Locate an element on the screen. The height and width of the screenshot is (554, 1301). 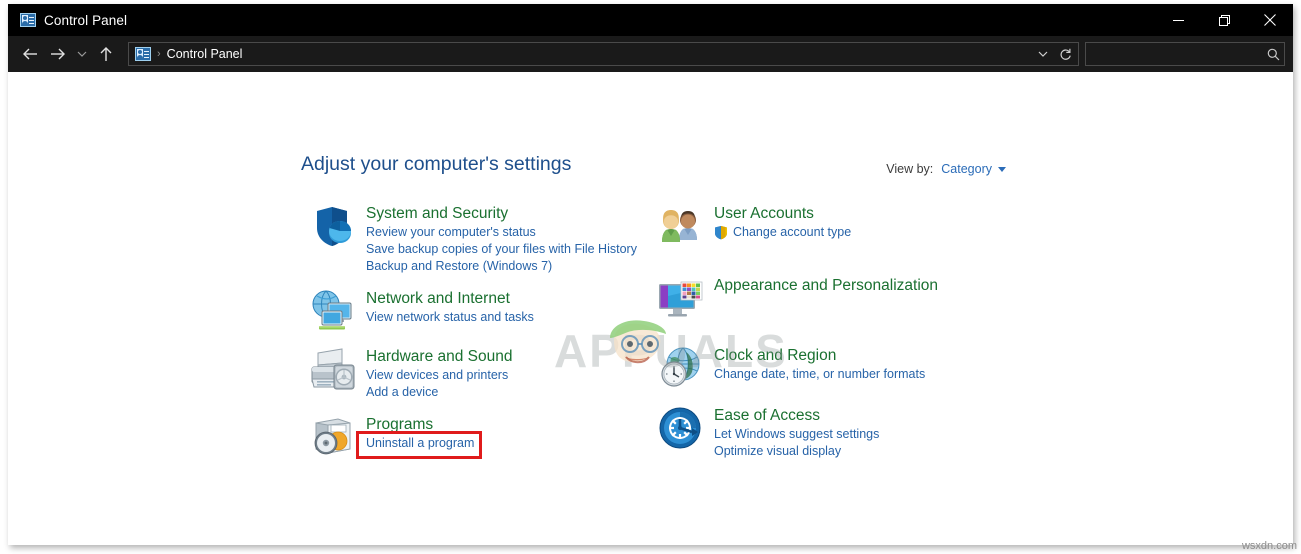
view-by-label: View by: is located at coordinates (910, 169).